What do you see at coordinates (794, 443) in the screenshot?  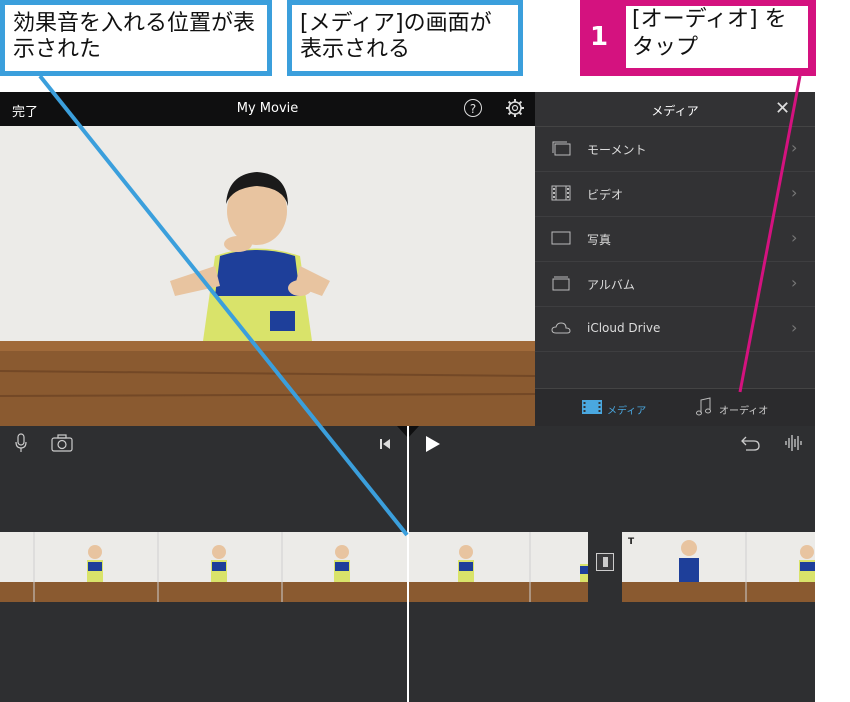 I see `audio-waveform-icon` at bounding box center [794, 443].